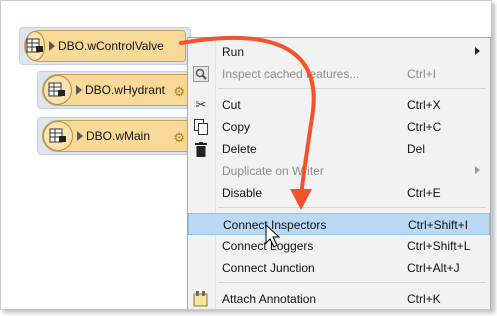 This screenshot has width=497, height=316. Describe the element at coordinates (301, 199) in the screenshot. I see `callout-arrowhead` at that location.